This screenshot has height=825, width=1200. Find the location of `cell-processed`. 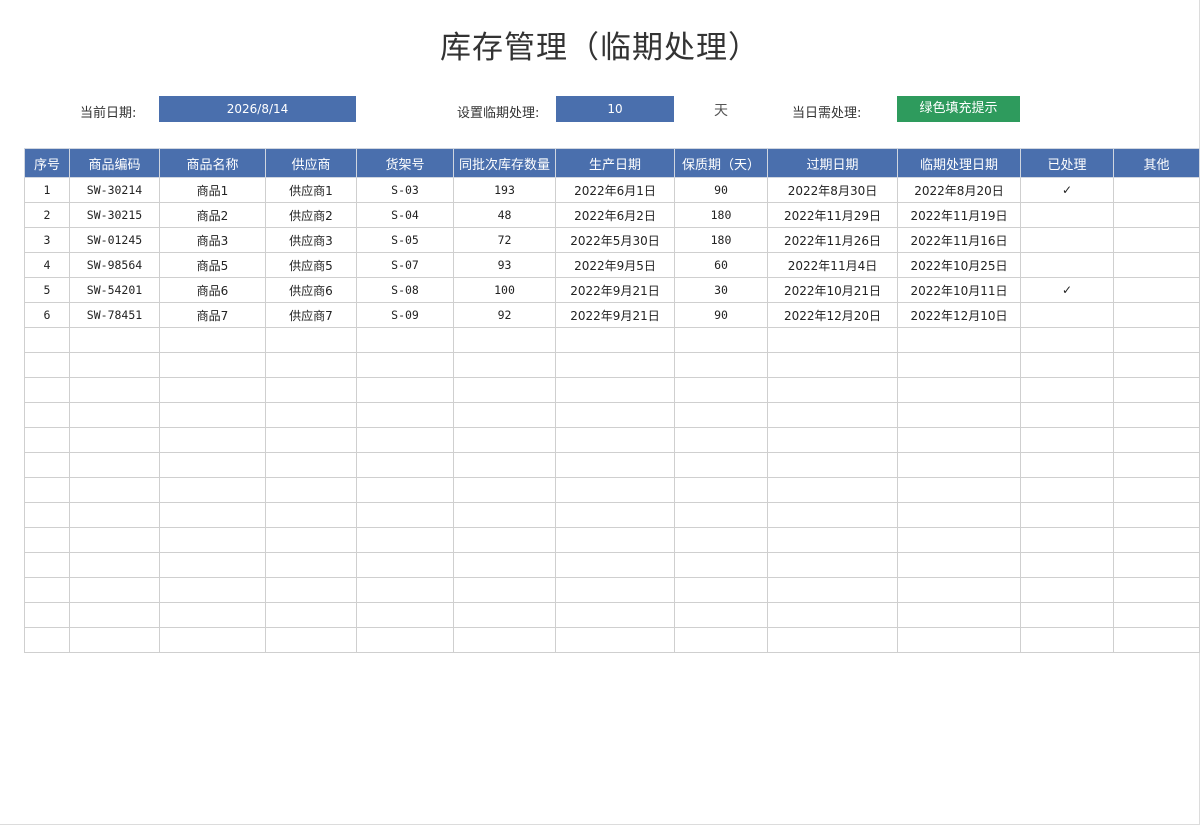

cell-processed is located at coordinates (1067, 315).